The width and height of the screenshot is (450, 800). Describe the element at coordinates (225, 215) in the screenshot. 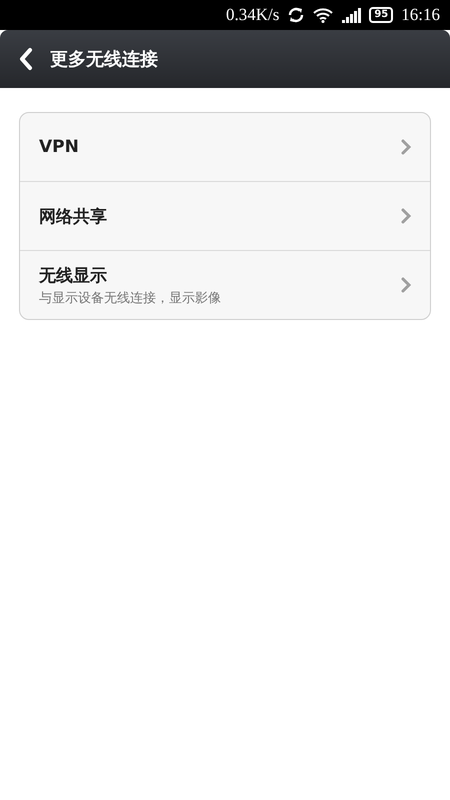

I see `settings-item: 网络共享` at that location.